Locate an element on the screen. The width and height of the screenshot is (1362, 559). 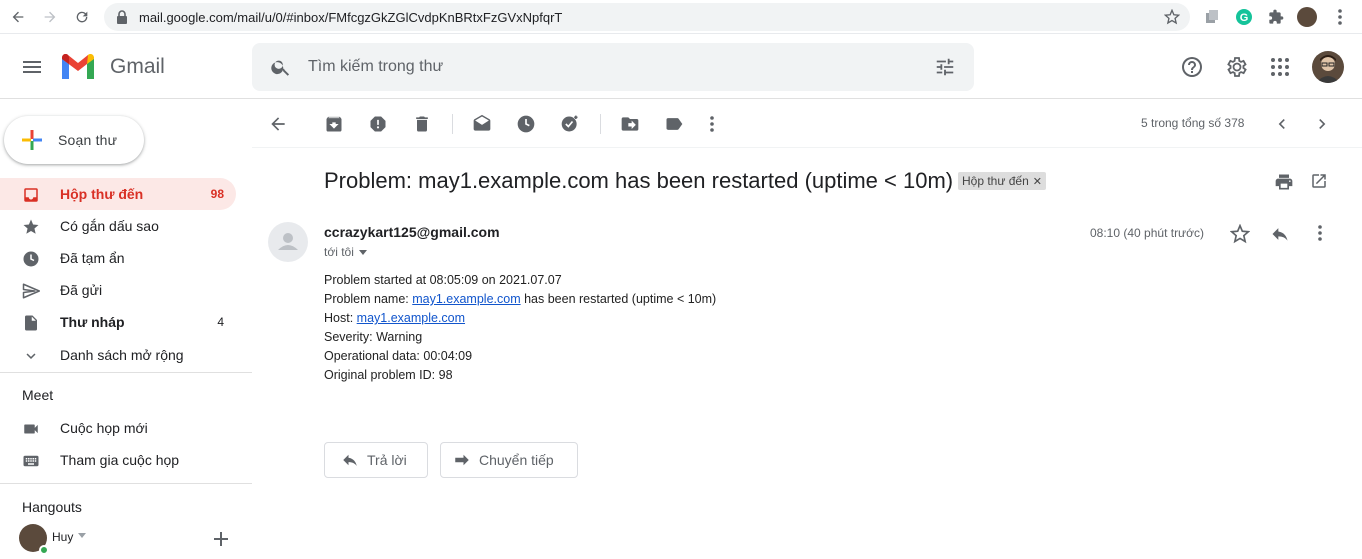
label-icon is located at coordinates (674, 124).